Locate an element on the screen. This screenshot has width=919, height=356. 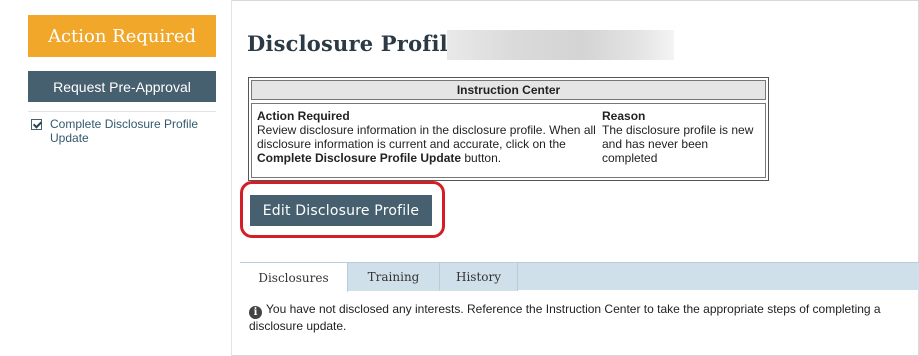
tab-disclosures: Disclosures is located at coordinates (294, 277).